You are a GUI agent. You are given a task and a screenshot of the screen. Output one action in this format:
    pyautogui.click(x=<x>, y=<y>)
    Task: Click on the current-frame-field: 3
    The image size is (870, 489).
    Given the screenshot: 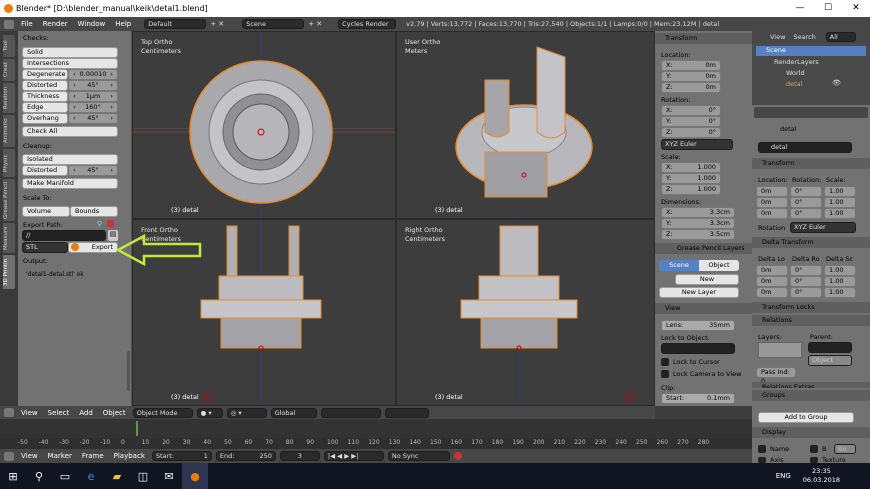 What is the action you would take?
    pyautogui.click(x=299, y=456)
    